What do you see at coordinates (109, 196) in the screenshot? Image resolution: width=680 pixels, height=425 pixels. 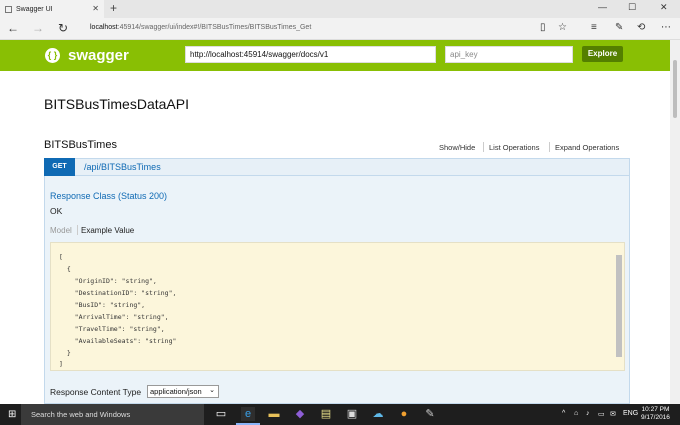 I see `response-class-heading: Response Class (Status 200)` at bounding box center [109, 196].